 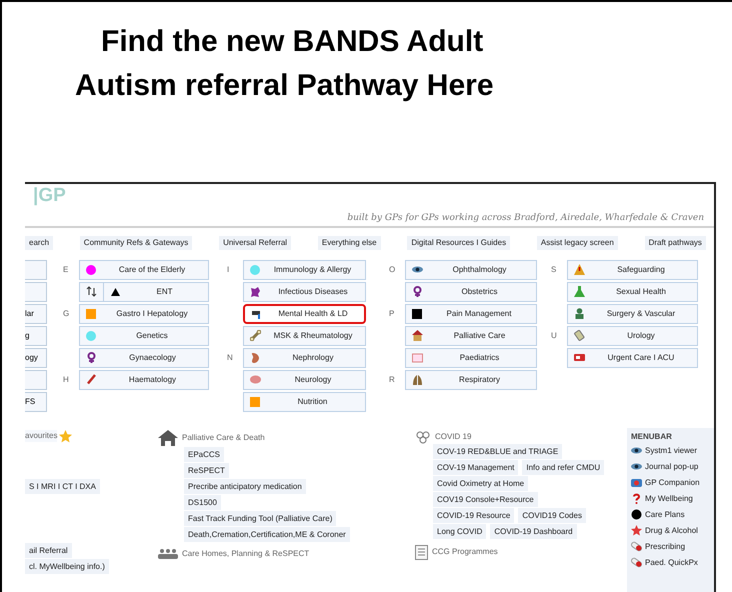 What do you see at coordinates (670, 482) in the screenshot?
I see `menubar-link: GP Companion` at bounding box center [670, 482].